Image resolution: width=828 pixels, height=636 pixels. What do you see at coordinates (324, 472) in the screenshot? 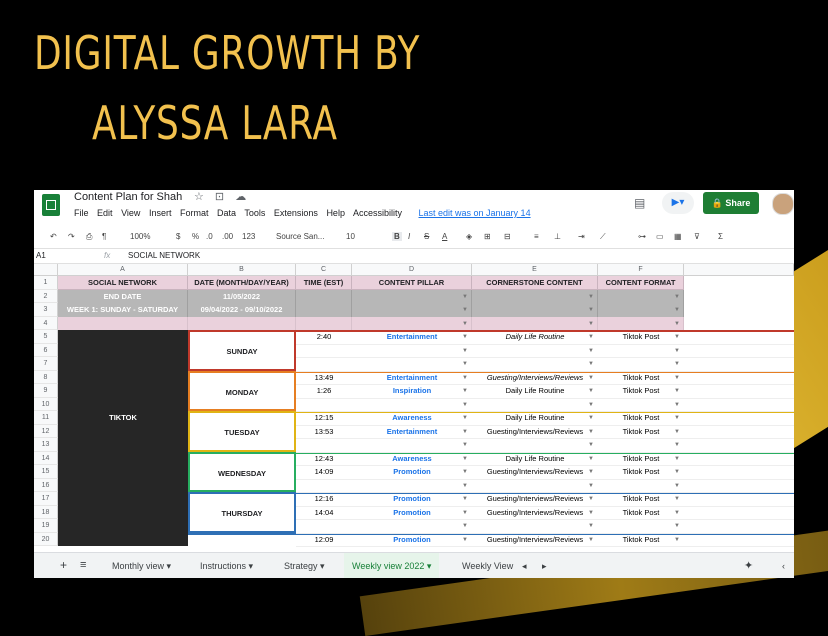
I see `time-cell: 14:09` at bounding box center [324, 472].